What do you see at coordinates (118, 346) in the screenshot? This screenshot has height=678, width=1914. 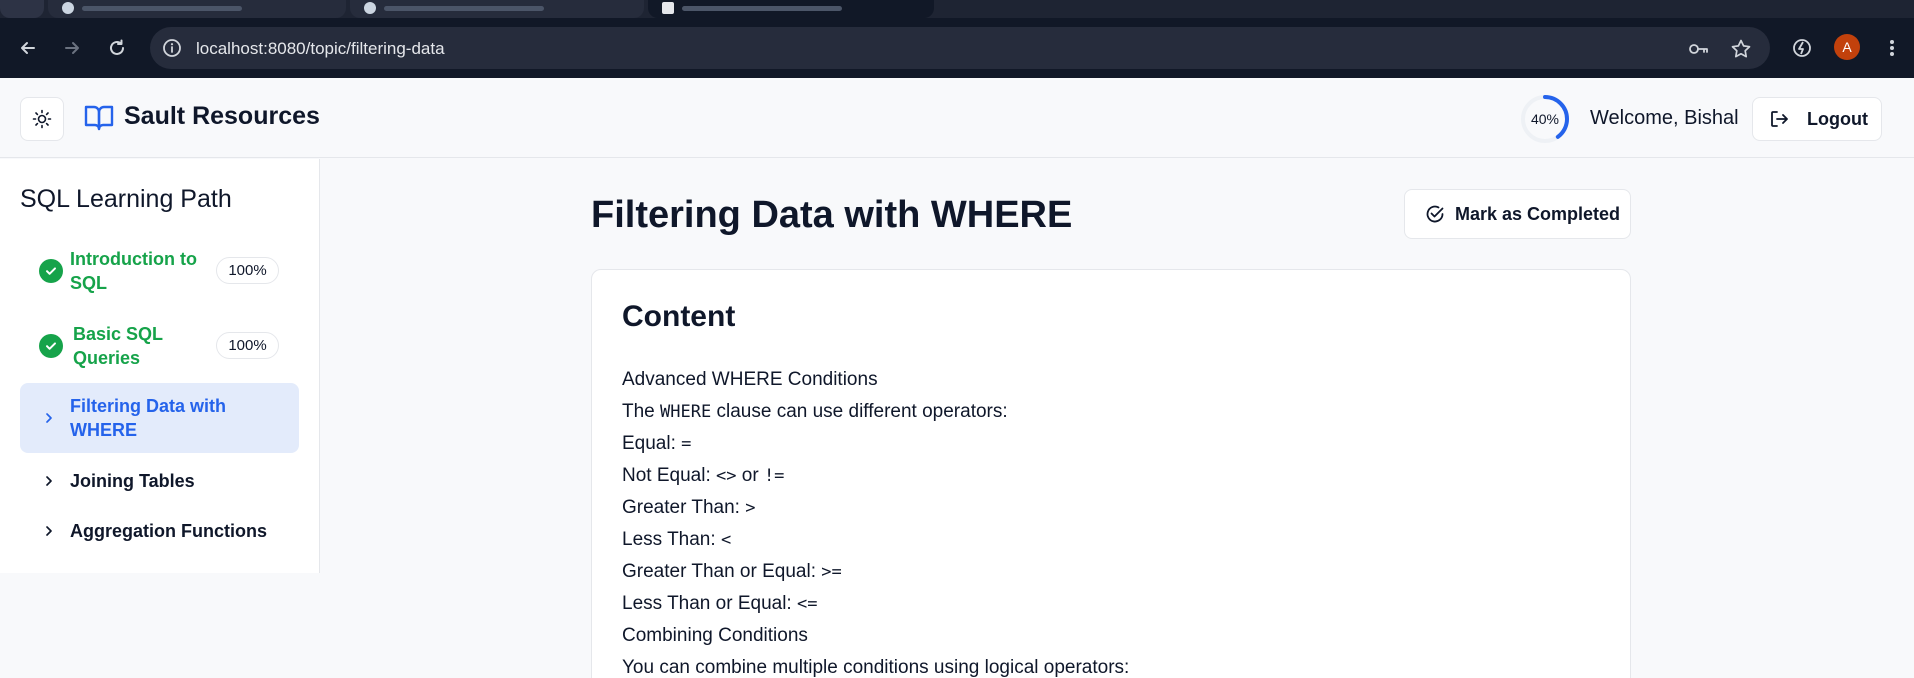 I see `sidebar-item-label: Basic SQL Queries` at bounding box center [118, 346].